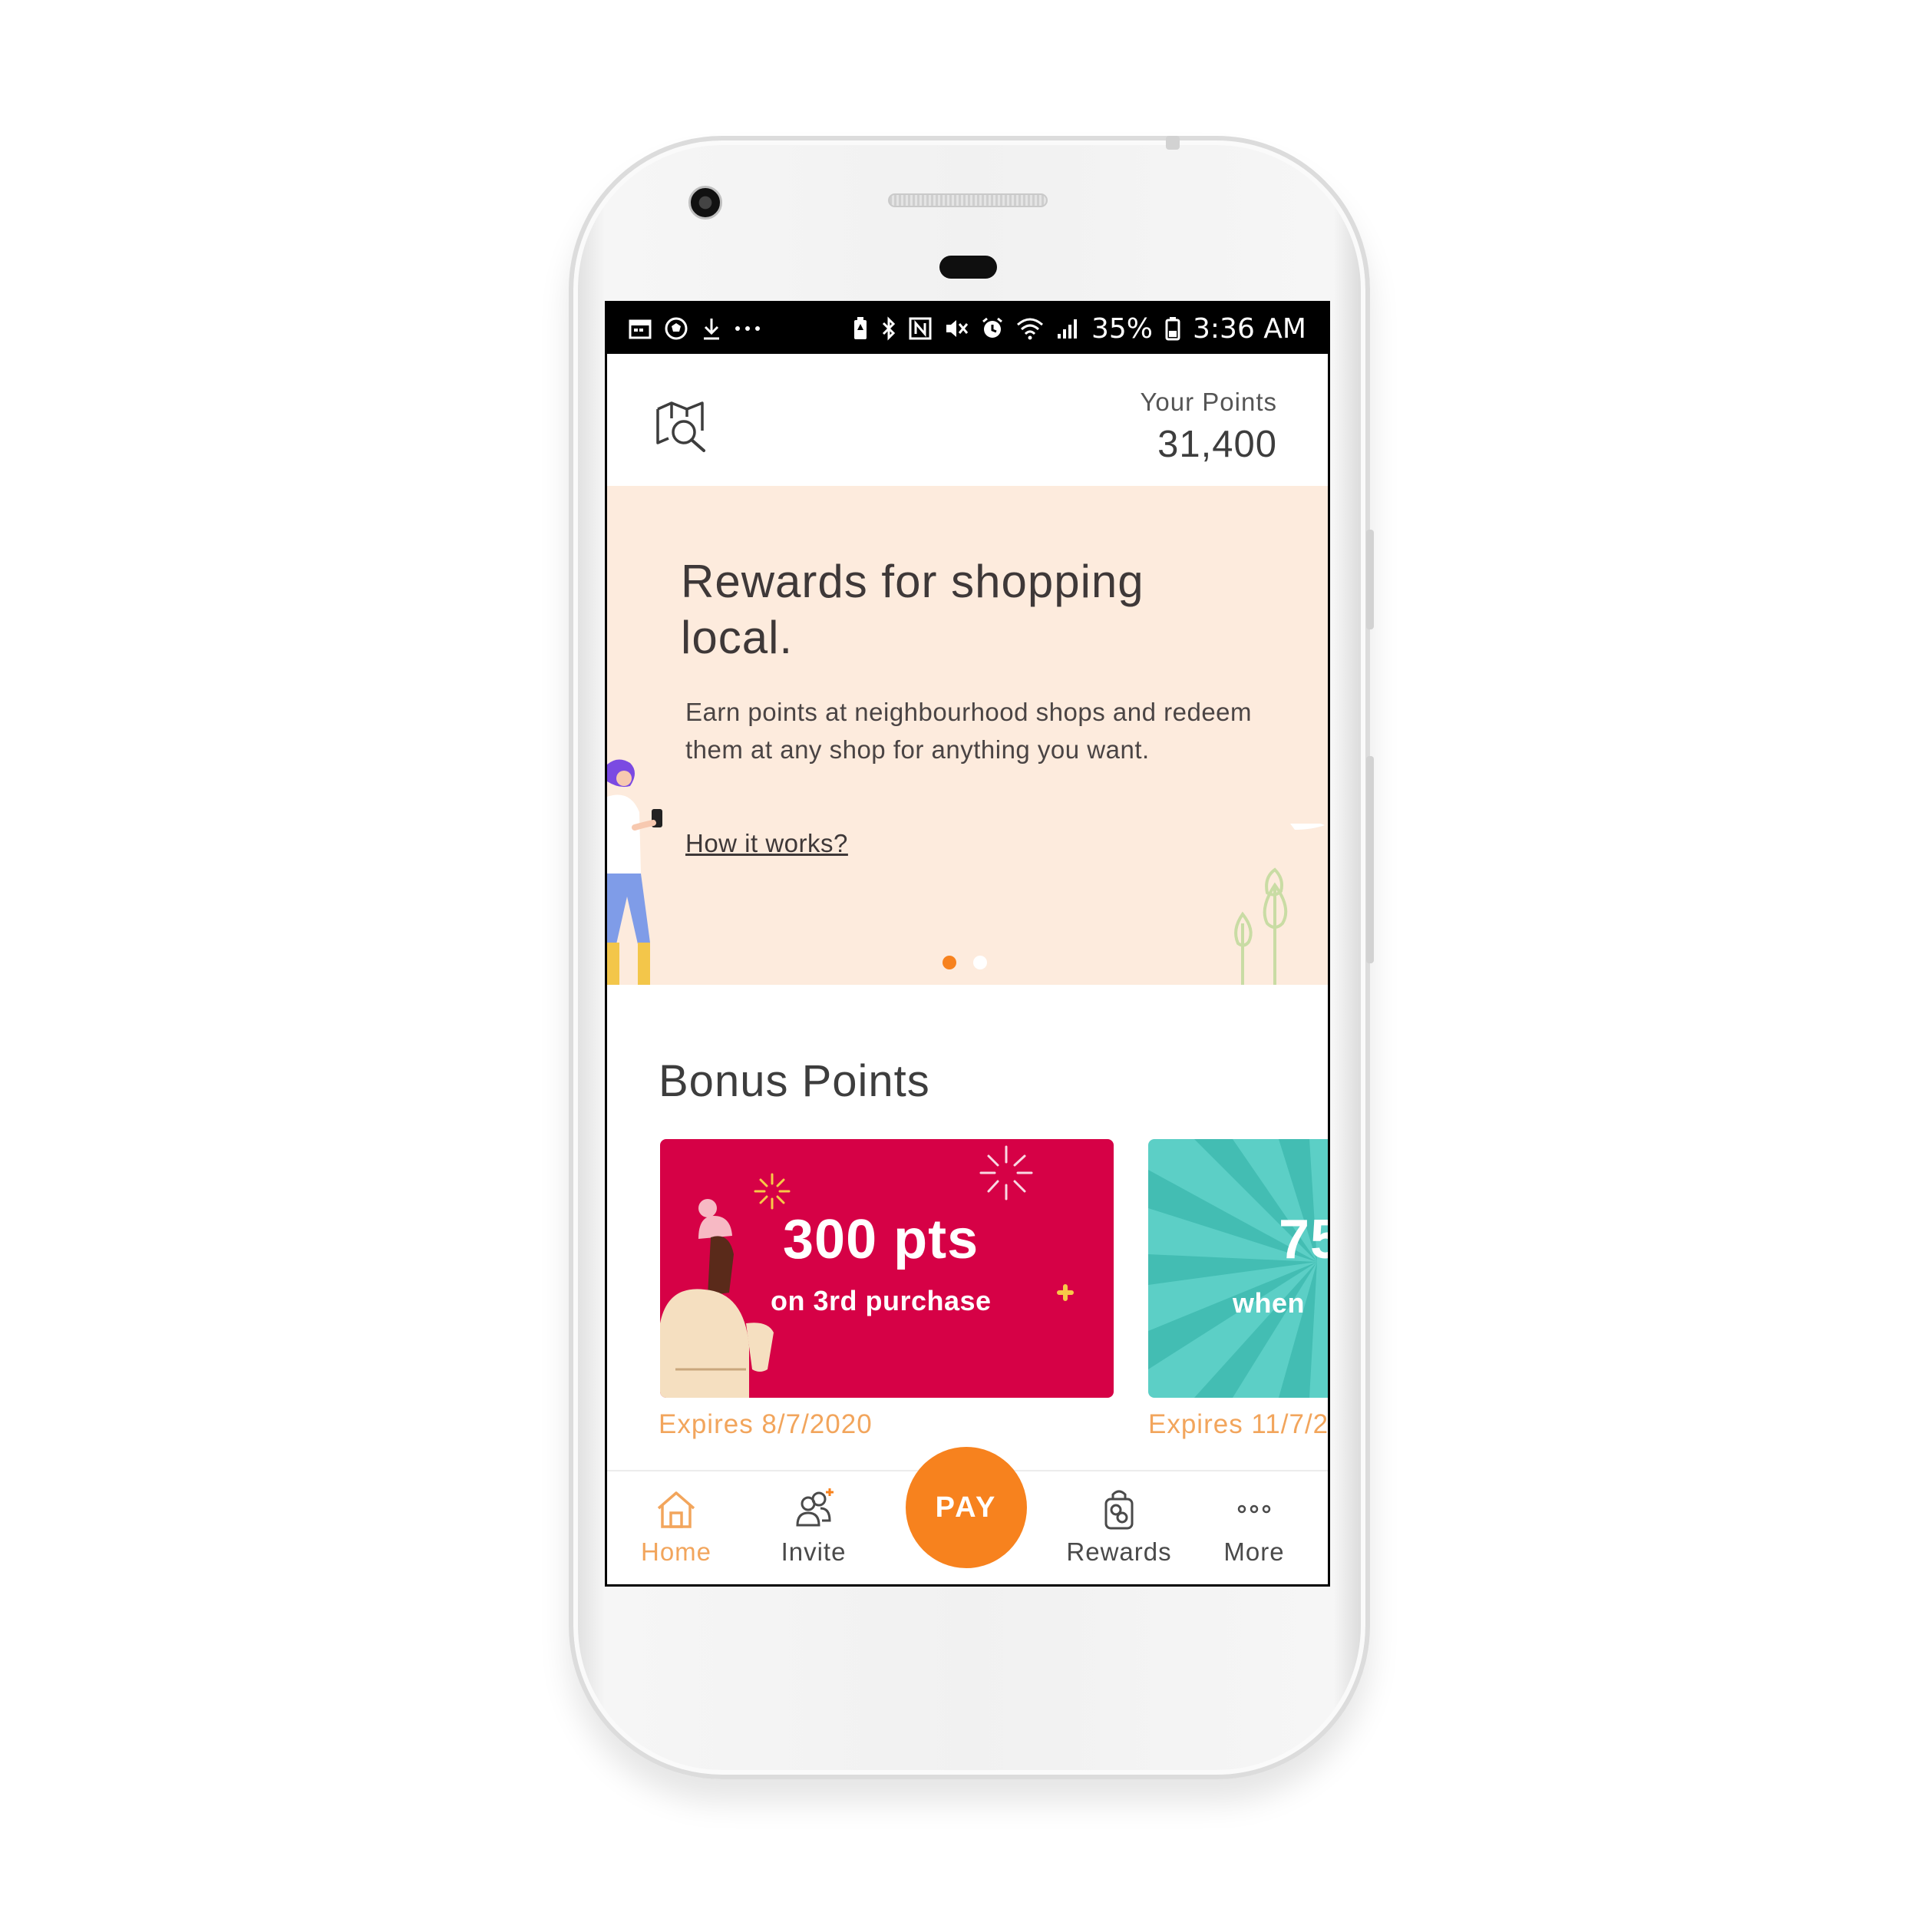 The image size is (1928, 1932). I want to click on calendar-icon, so click(641, 328).